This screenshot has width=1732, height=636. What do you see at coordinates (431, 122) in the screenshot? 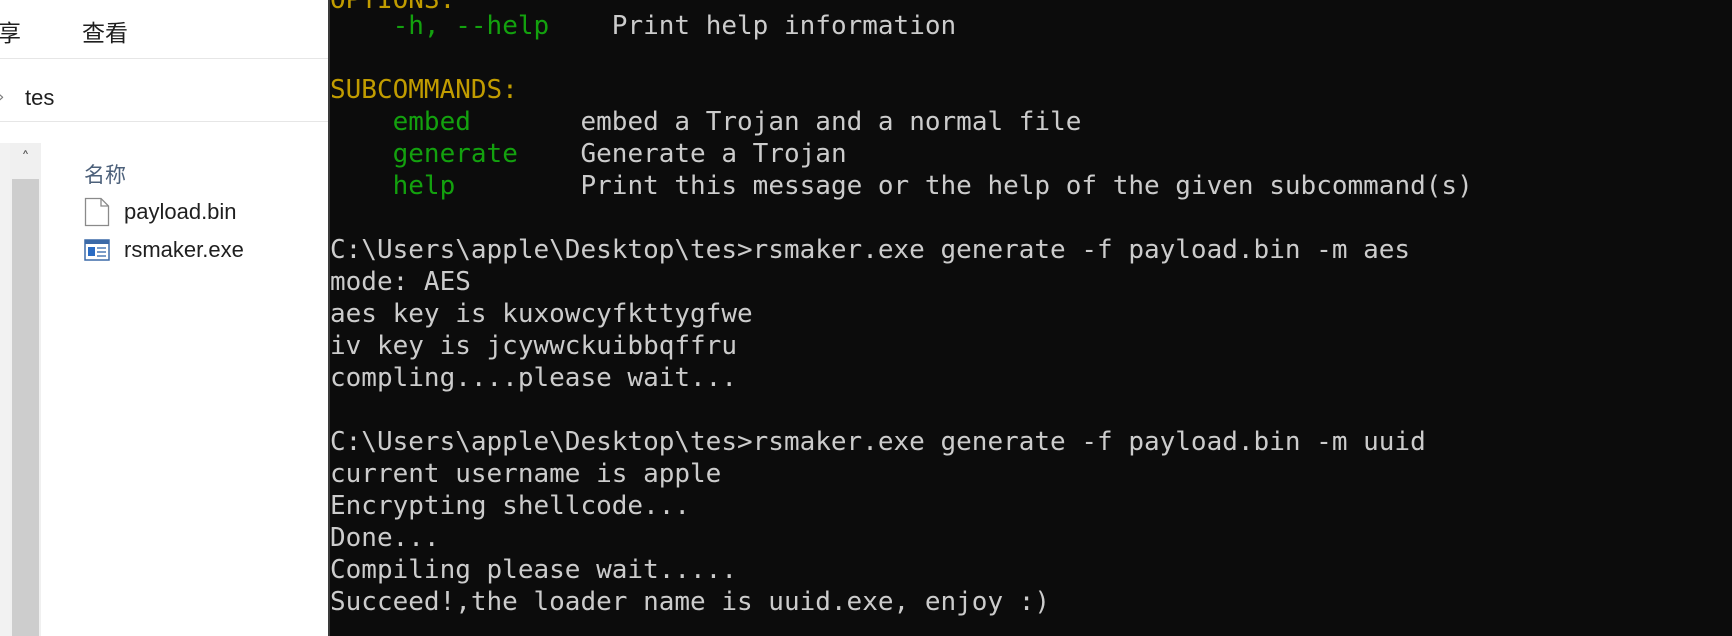
I see `subcommand-name: embed` at bounding box center [431, 122].